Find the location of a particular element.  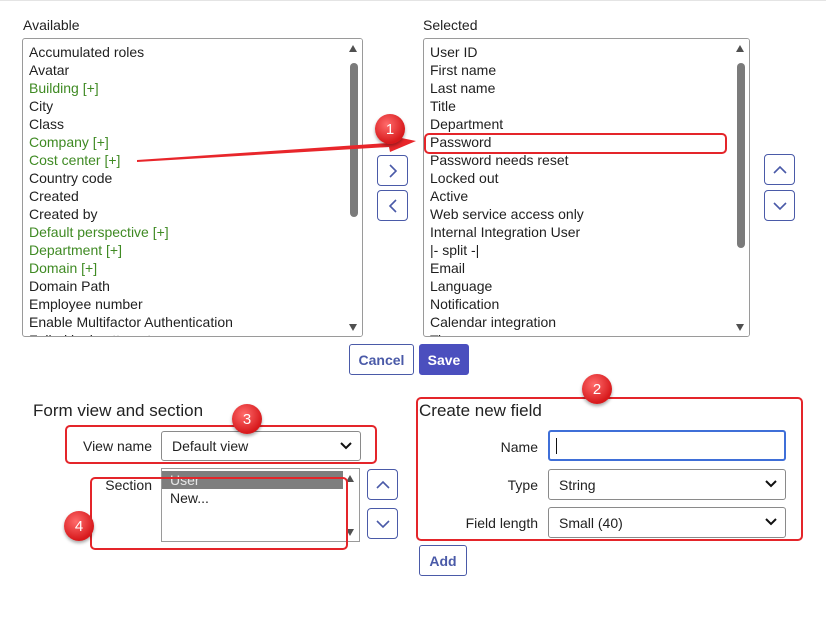

annotation-badge-1: 1 is located at coordinates (390, 129).